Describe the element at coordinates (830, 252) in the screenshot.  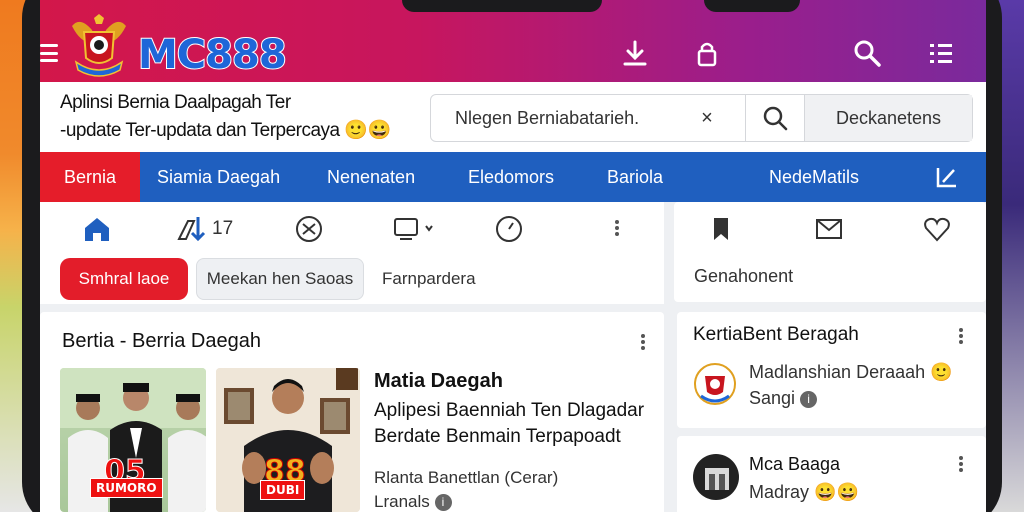
I see `side-tools: Genahonent` at that location.